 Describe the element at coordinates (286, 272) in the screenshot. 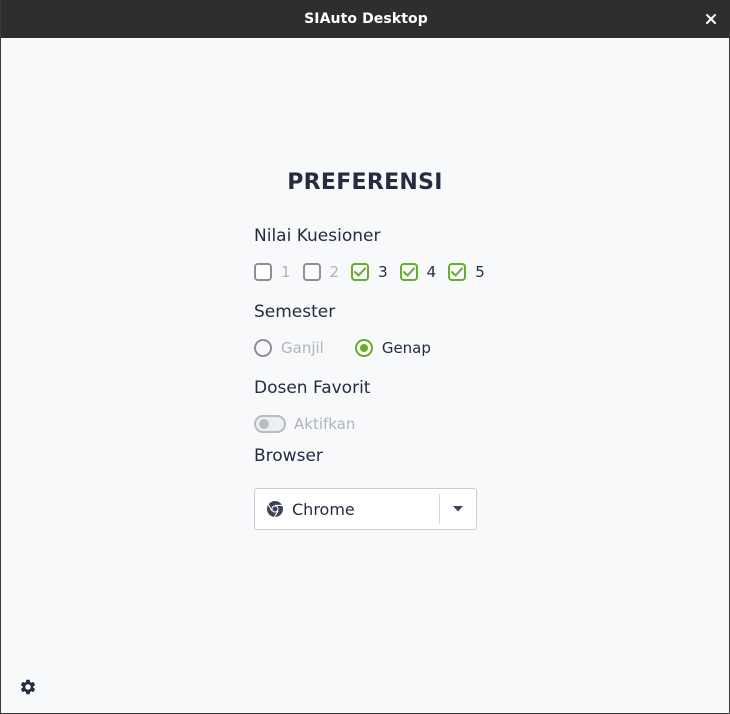

I see `nilai-1-label: 1` at that location.